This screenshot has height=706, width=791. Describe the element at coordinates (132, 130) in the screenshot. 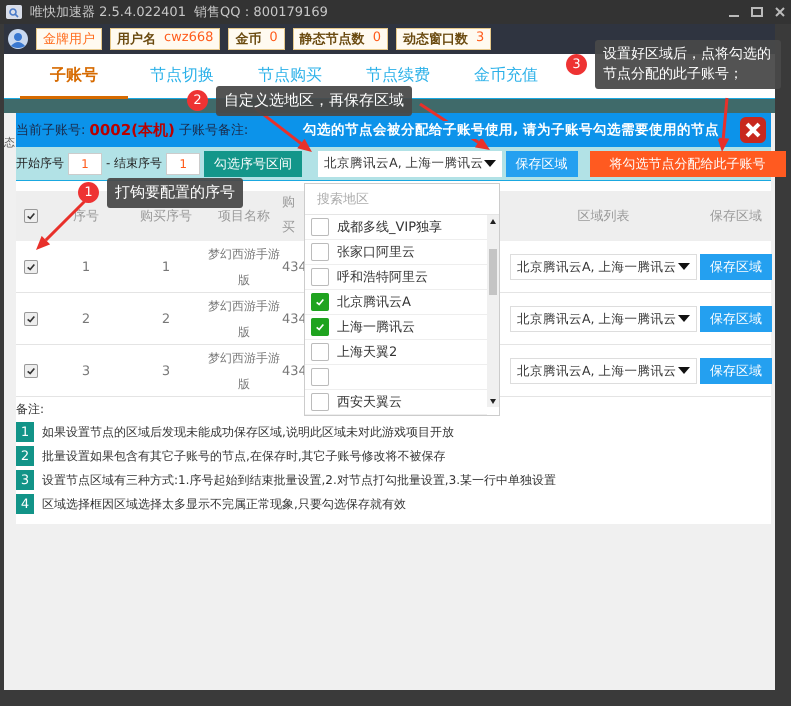

I see `account-id: 0002(本机)` at that location.